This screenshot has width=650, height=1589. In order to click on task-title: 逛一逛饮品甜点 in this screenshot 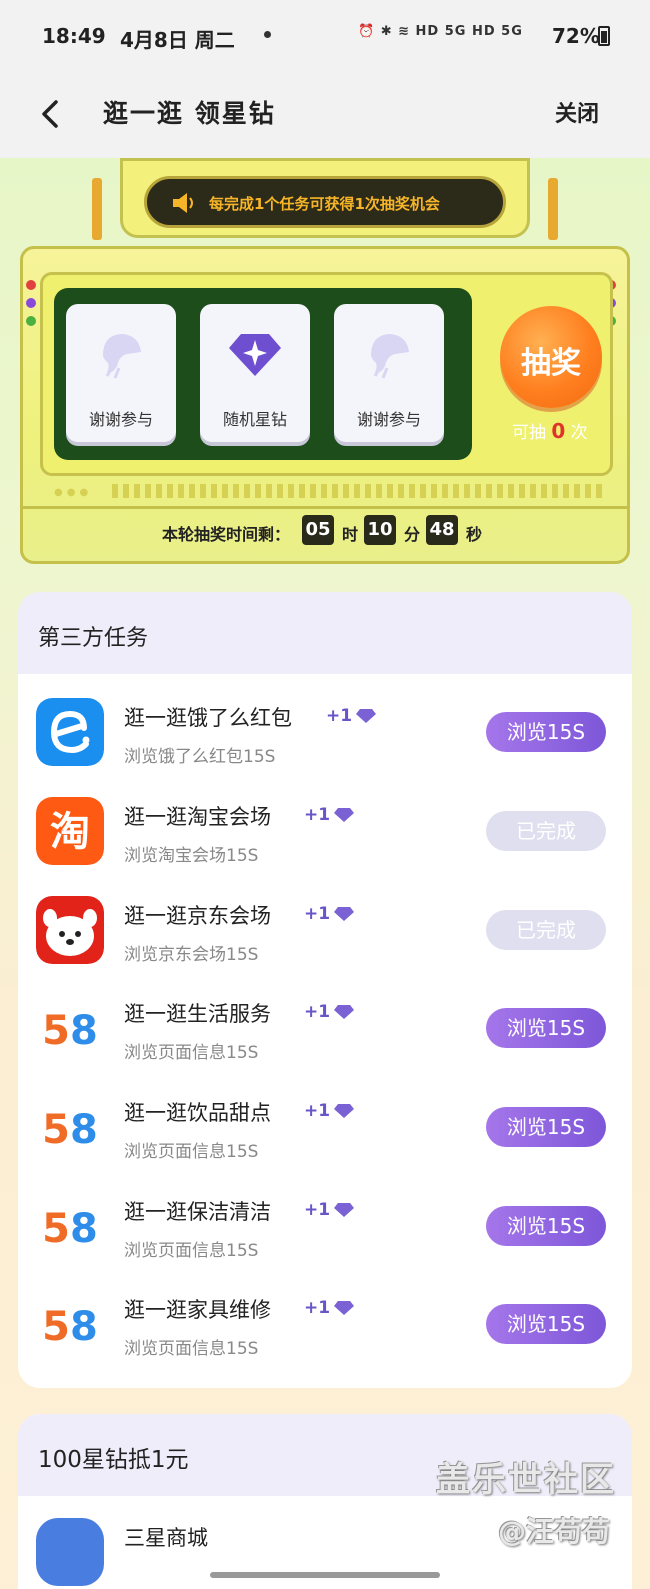, I will do `click(197, 1113)`.